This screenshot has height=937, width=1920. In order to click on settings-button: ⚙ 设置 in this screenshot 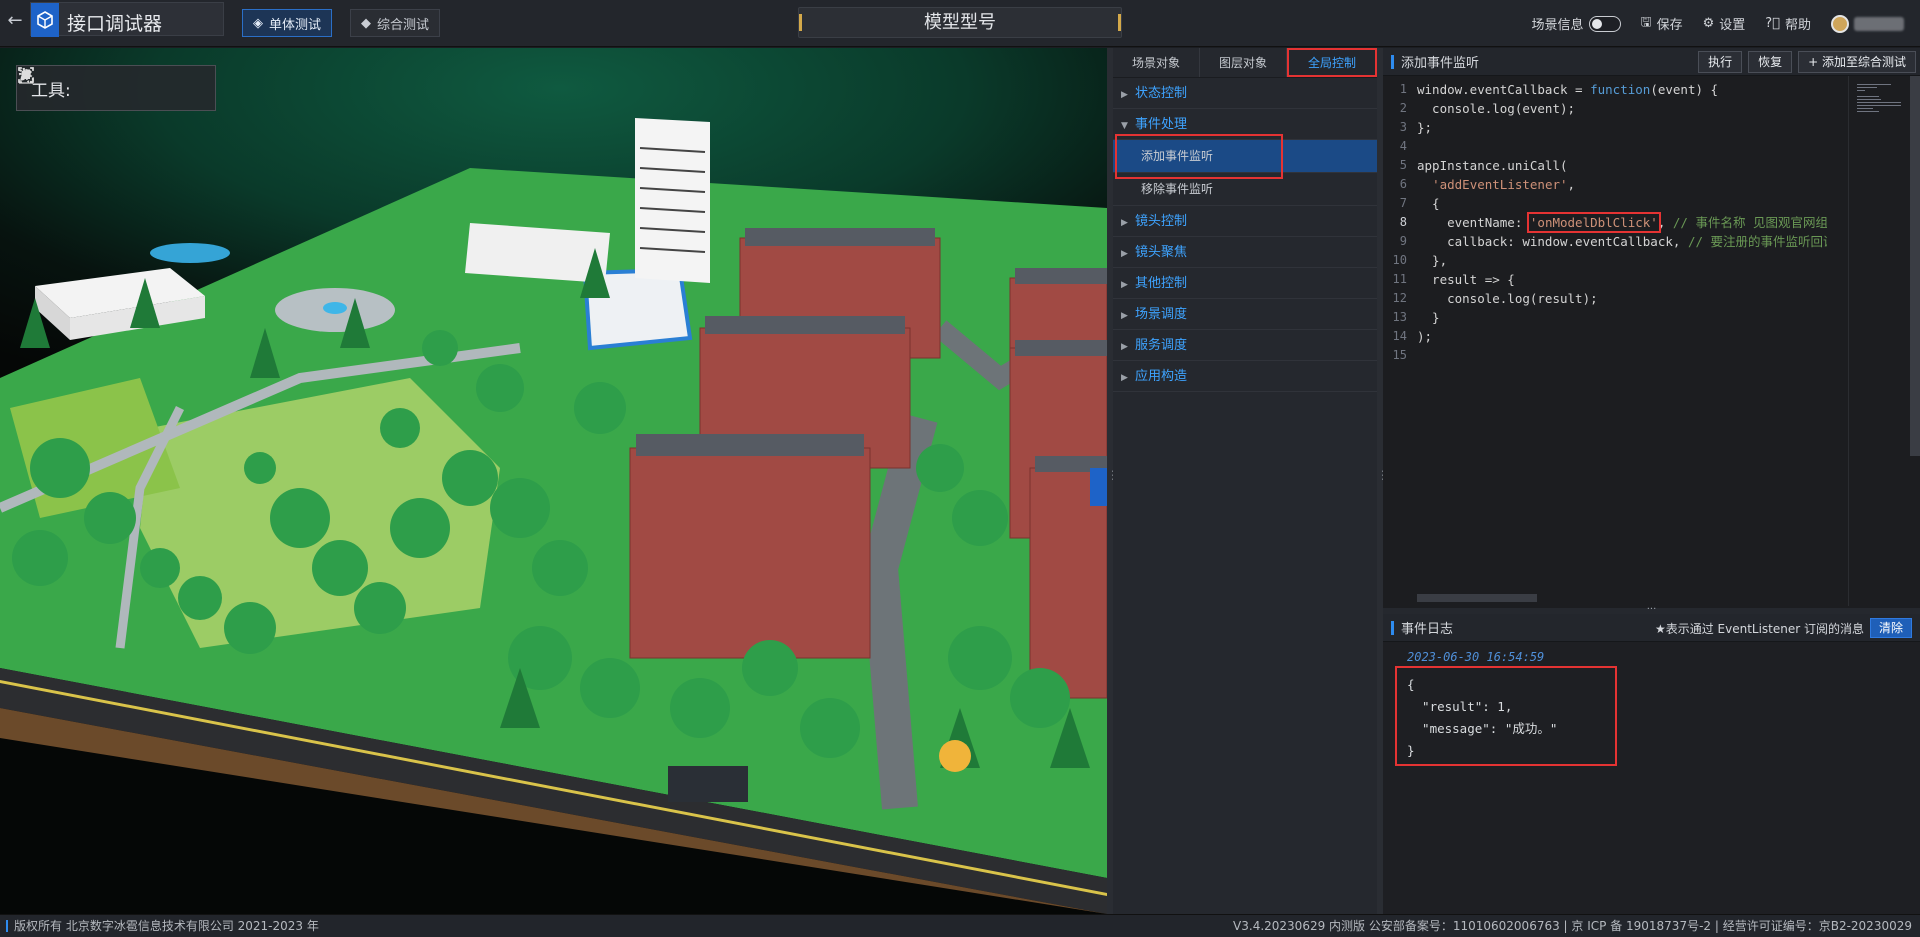, I will do `click(1724, 23)`.